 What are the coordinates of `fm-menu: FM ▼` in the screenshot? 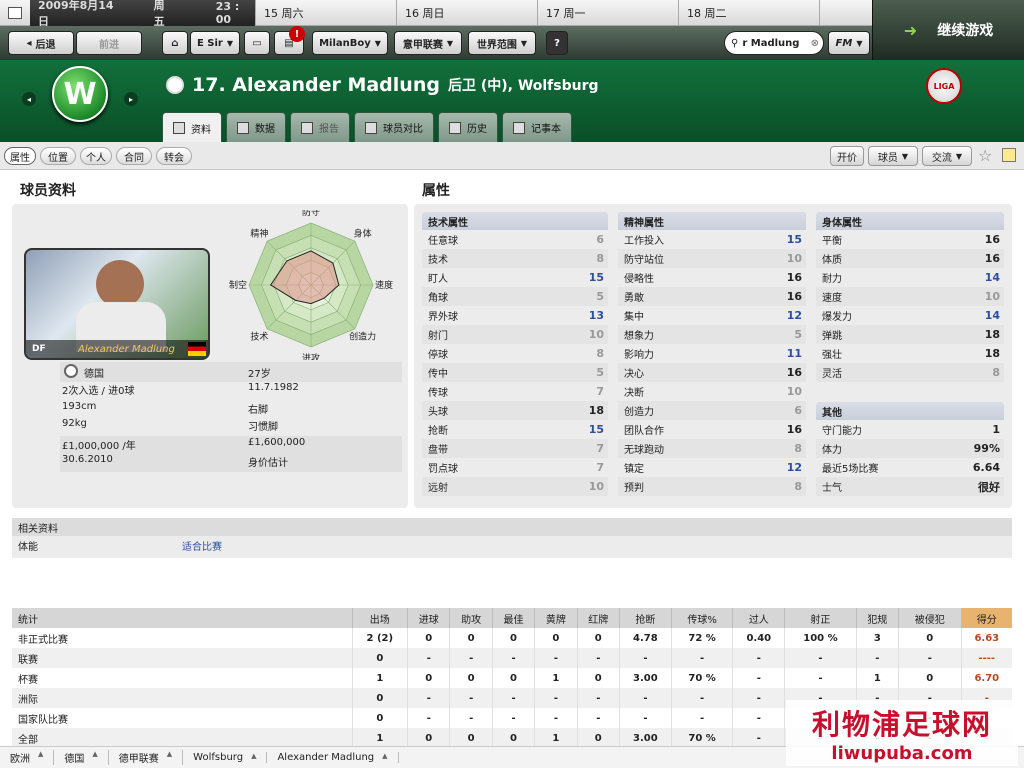 It's located at (849, 43).